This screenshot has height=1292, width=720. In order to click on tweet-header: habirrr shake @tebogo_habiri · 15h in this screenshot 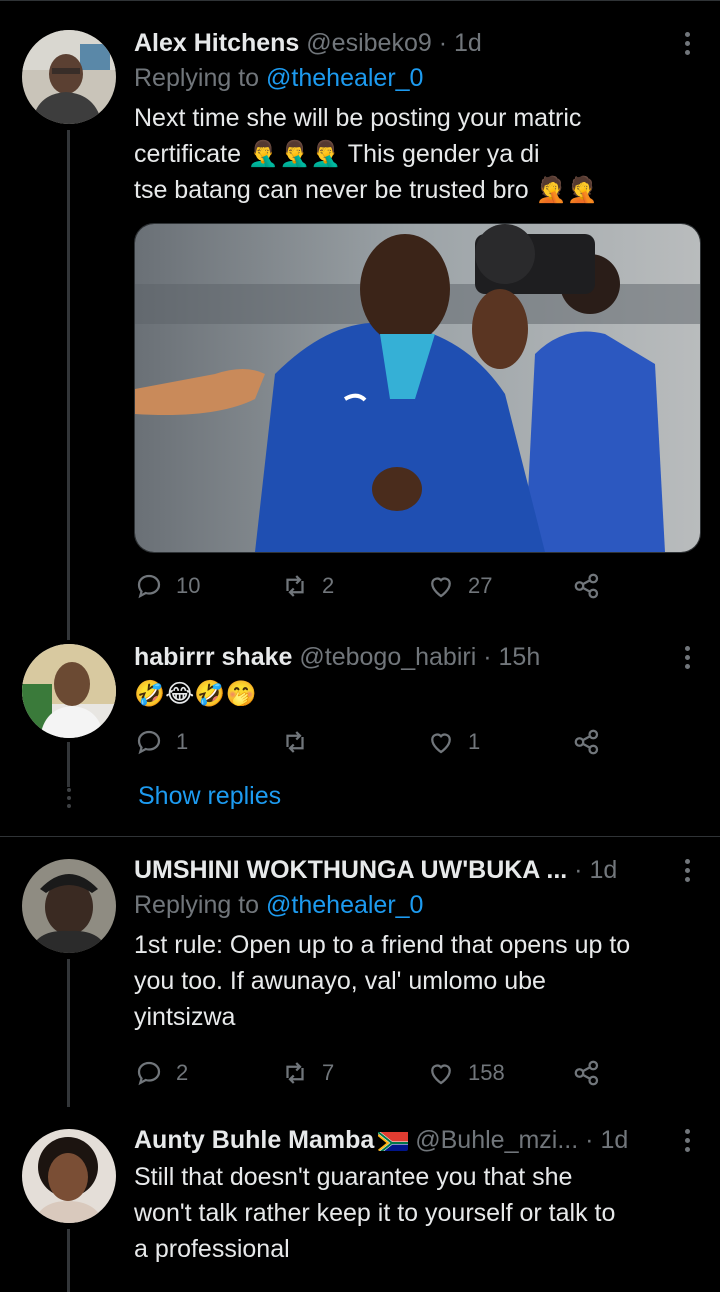, I will do `click(337, 657)`.